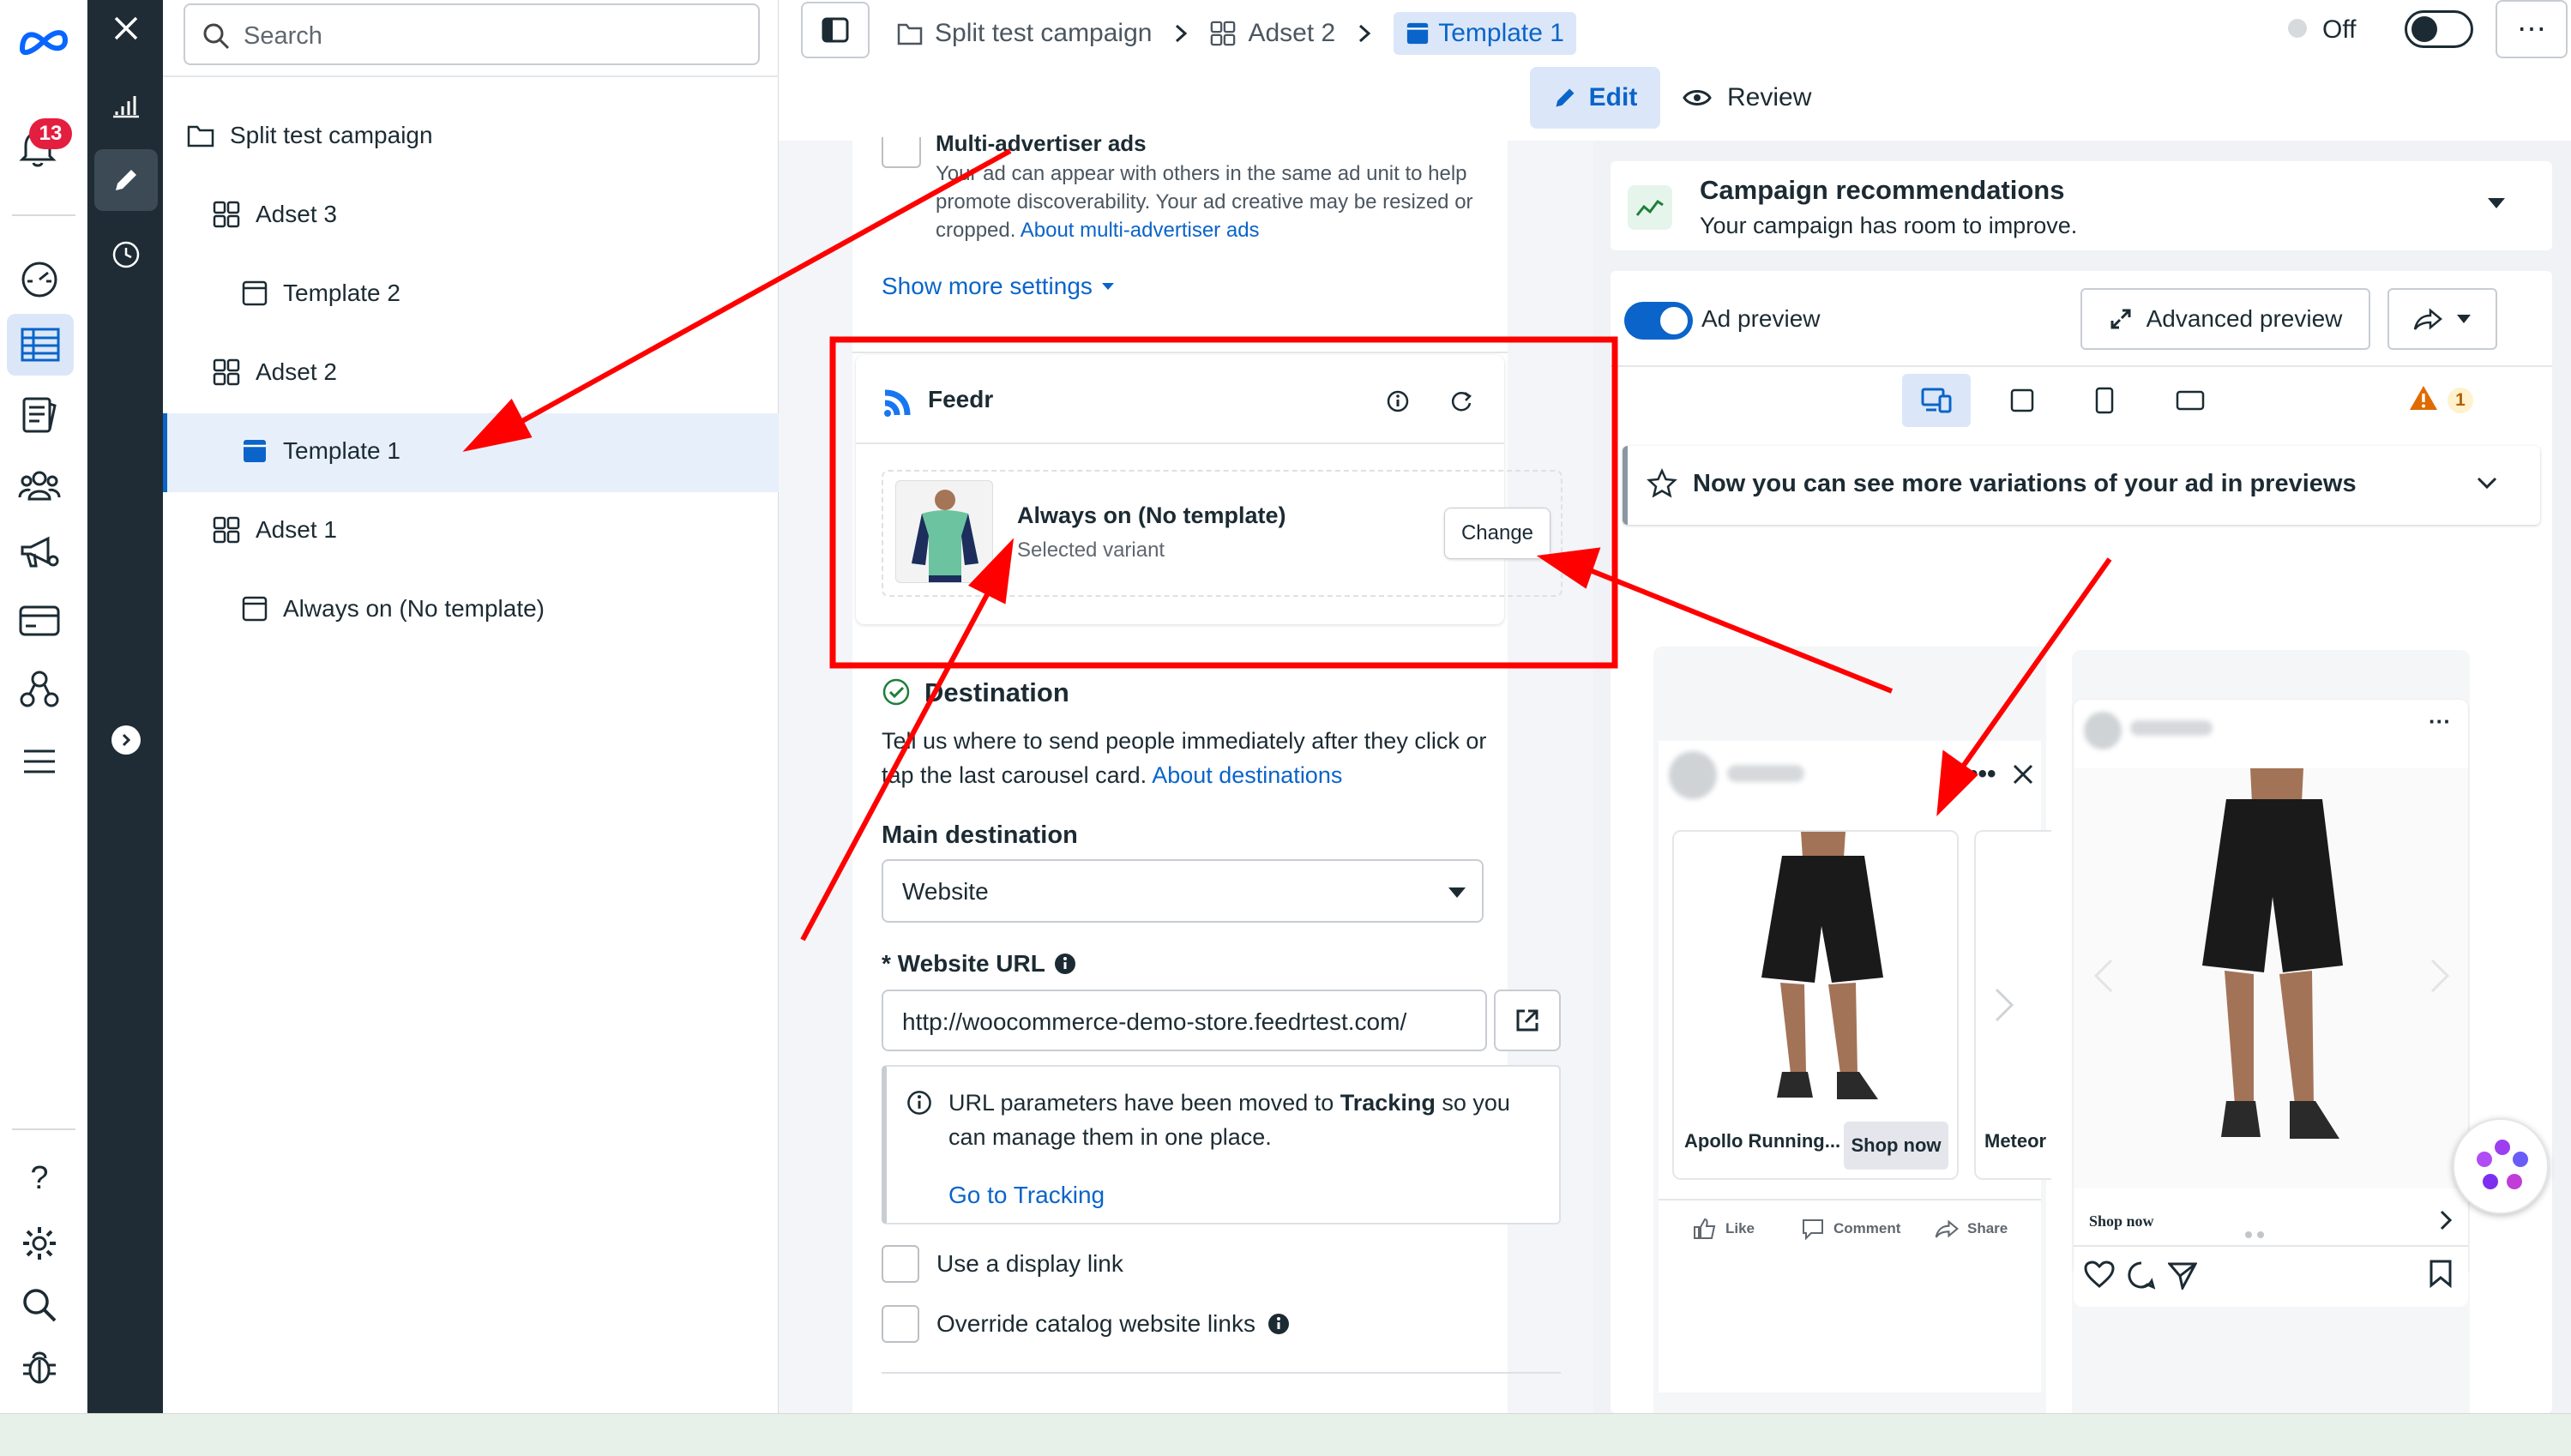 The width and height of the screenshot is (2571, 1456). What do you see at coordinates (39, 689) in the screenshot?
I see `business-assets-icon` at bounding box center [39, 689].